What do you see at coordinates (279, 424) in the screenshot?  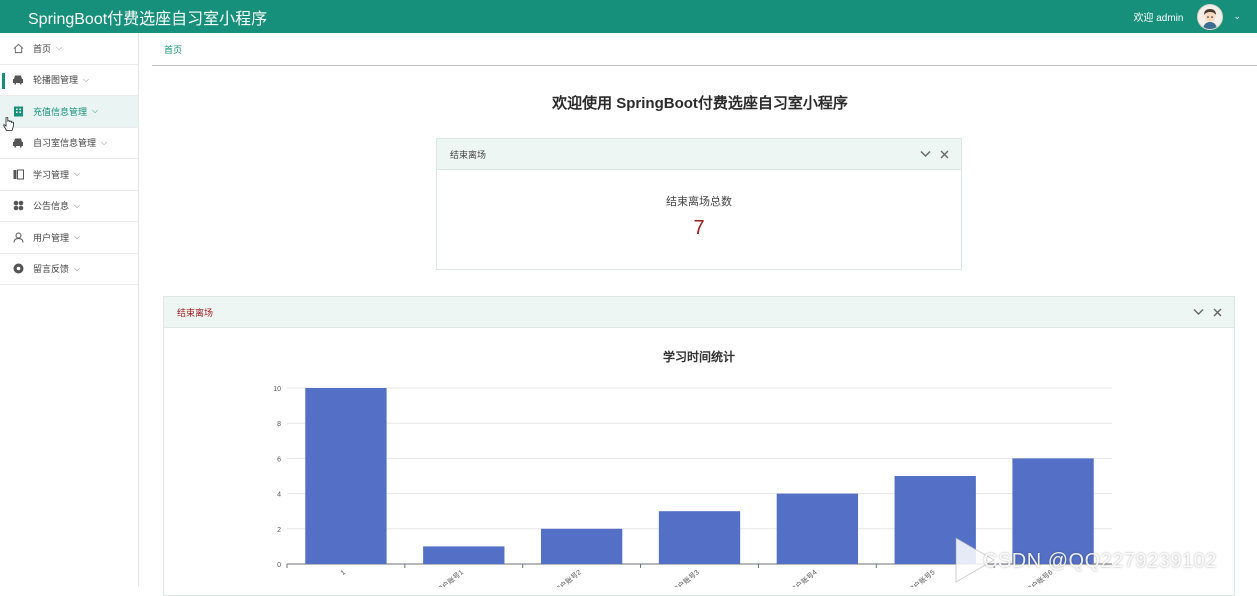 I see `y-tick-label: 8` at bounding box center [279, 424].